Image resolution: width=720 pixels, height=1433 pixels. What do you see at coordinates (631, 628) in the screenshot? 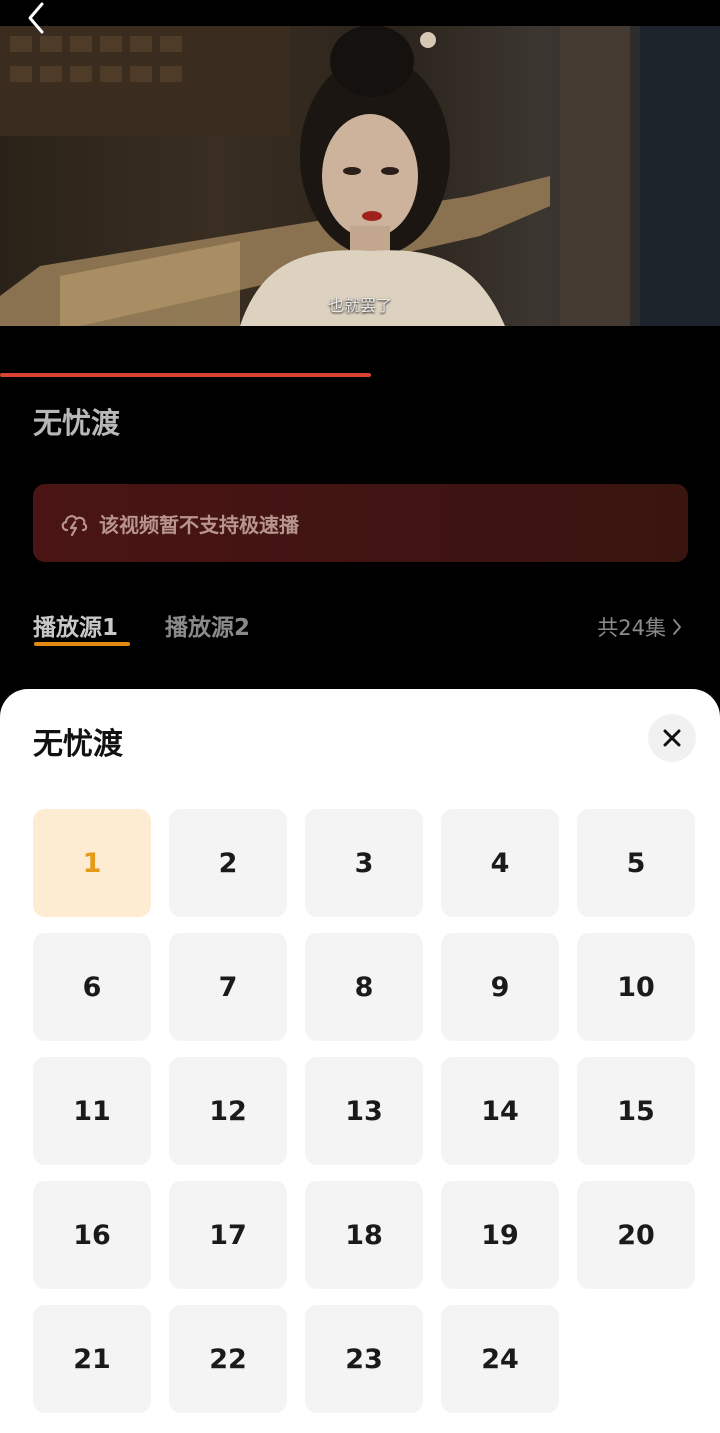
I see `episode-count-label: 共24集` at bounding box center [631, 628].